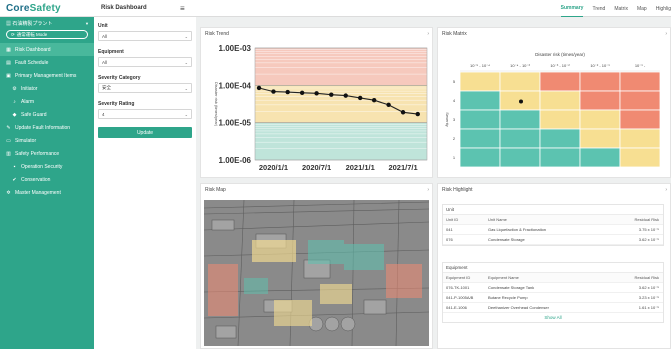  What do you see at coordinates (47, 153) in the screenshot?
I see `sidebar-item-safety-performance: ▥ Safety Performance` at bounding box center [47, 153].